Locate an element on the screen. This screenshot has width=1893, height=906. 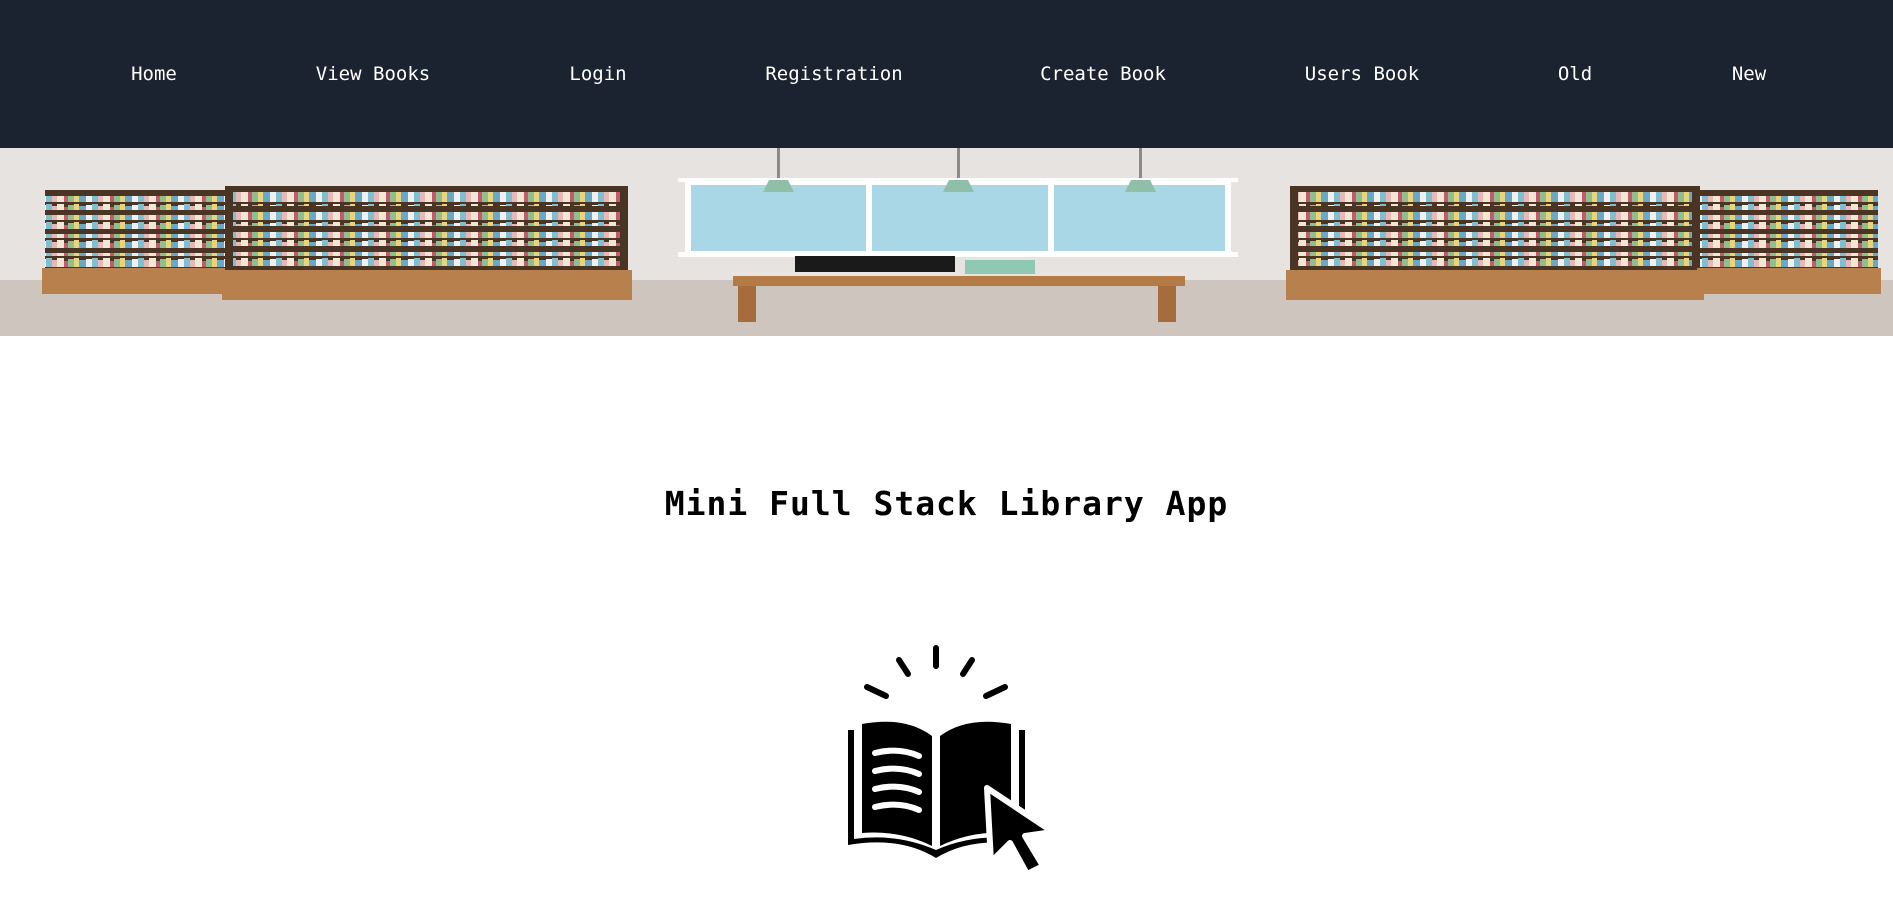
nav-home-link: Home is located at coordinates (154, 74).